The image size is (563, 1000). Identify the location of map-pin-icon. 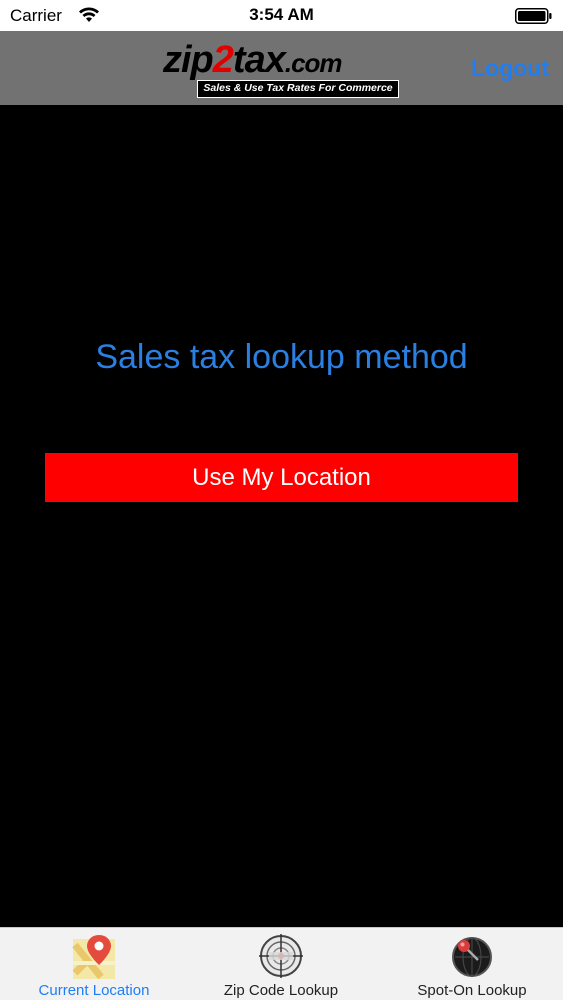
(93, 957).